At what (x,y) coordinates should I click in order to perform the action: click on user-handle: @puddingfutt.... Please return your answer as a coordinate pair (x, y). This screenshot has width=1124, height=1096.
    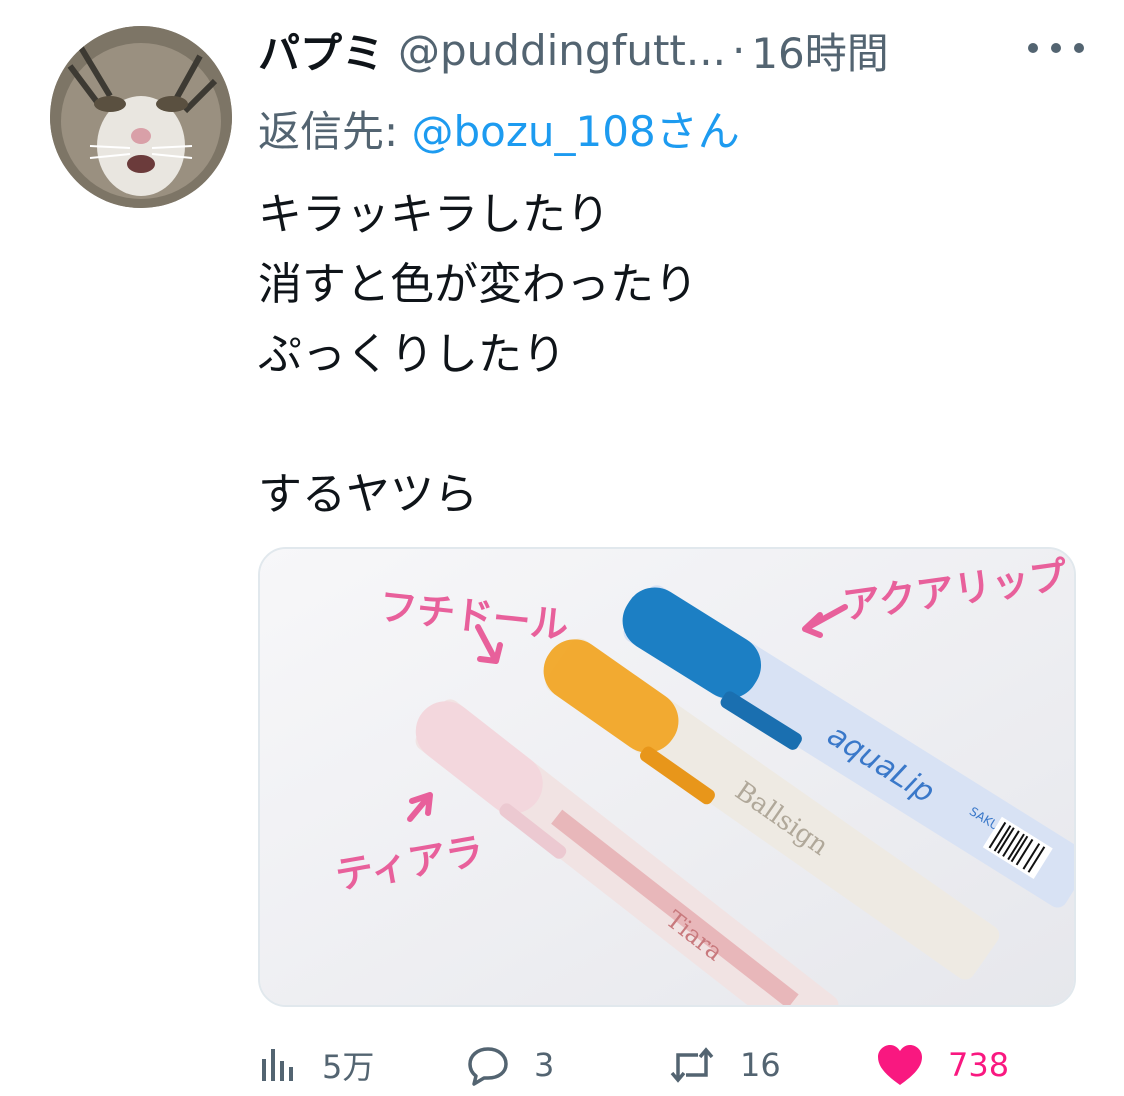
    Looking at the image, I should click on (562, 50).